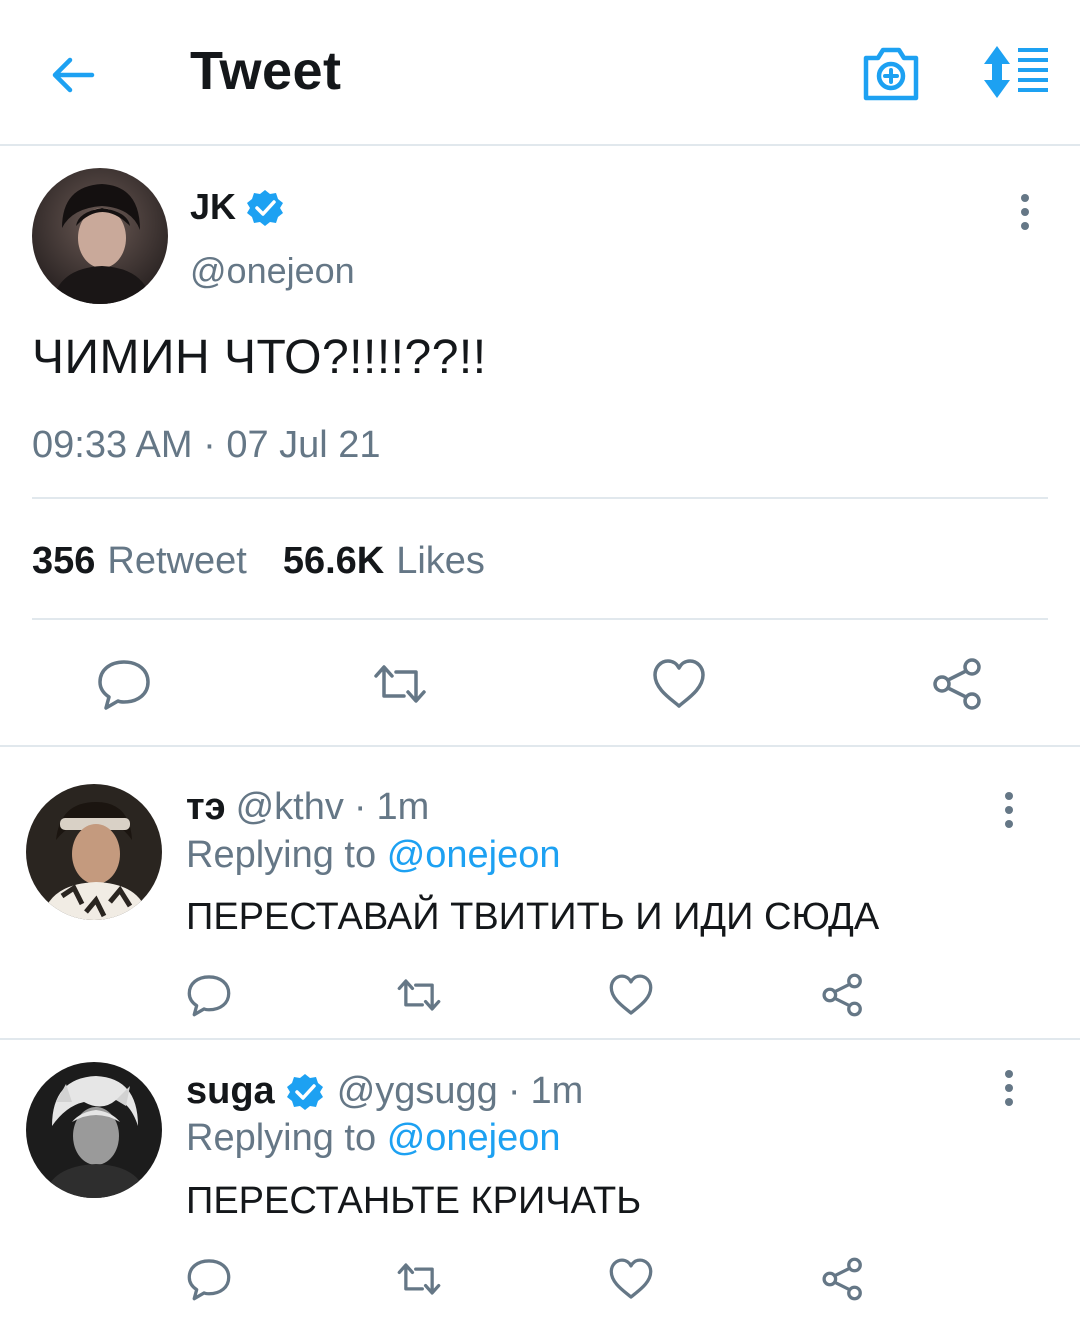  I want to click on sort-lines-icon, so click(1017, 72).